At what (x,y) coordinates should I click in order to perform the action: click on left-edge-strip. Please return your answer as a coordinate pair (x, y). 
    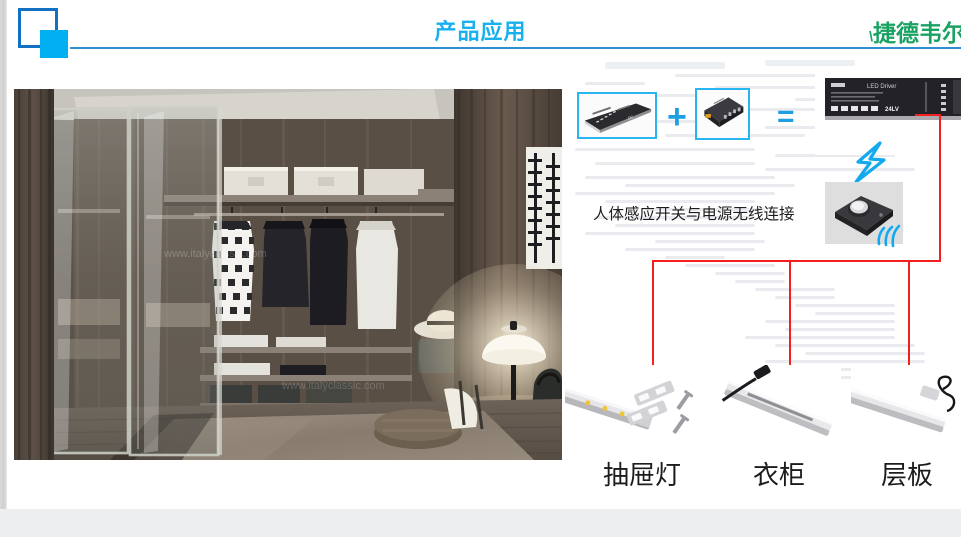
    Looking at the image, I should click on (3, 268).